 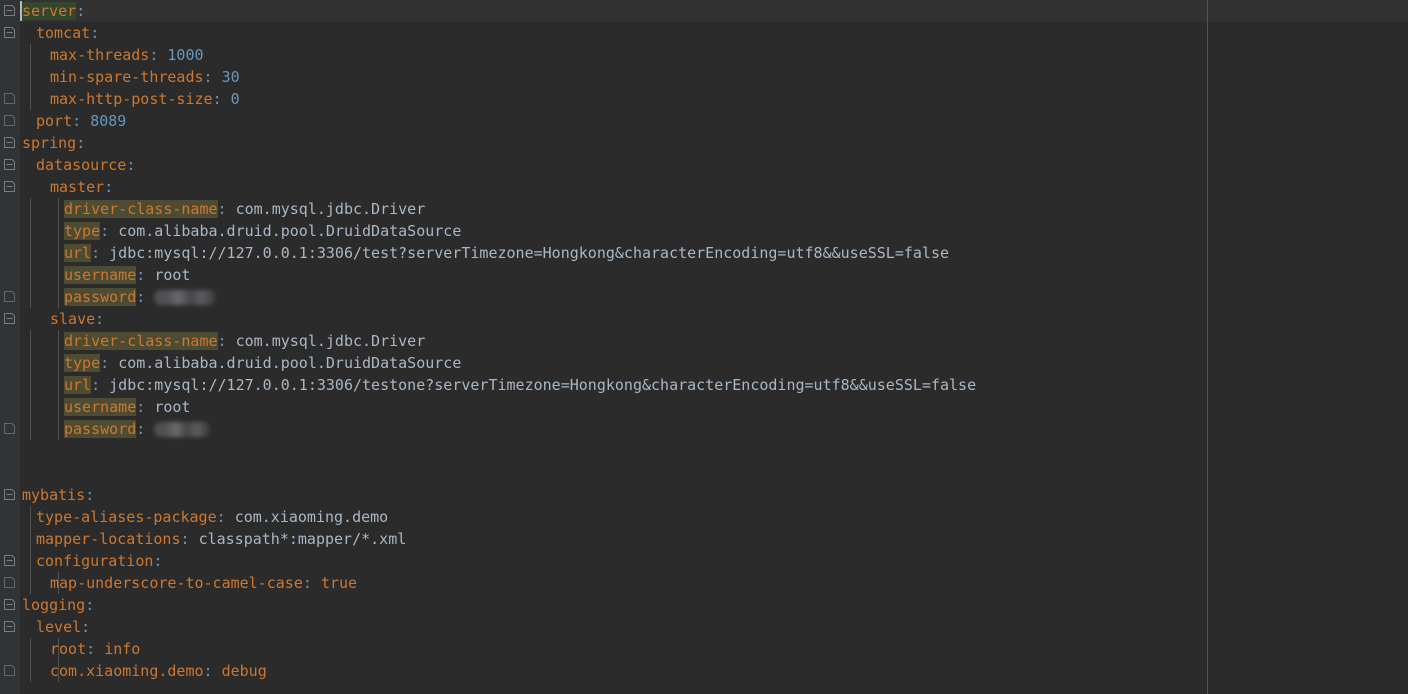 I want to click on code-line-max-http-post-size: max-http-post-size: 0, so click(x=704, y=99).